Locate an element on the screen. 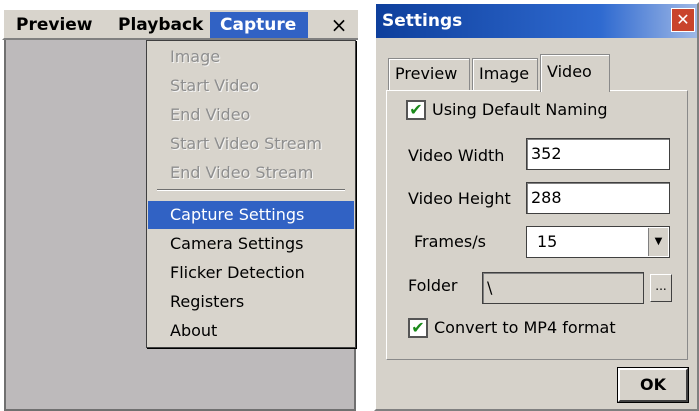 This screenshot has width=699, height=411. tab-video: Video is located at coordinates (575, 73).